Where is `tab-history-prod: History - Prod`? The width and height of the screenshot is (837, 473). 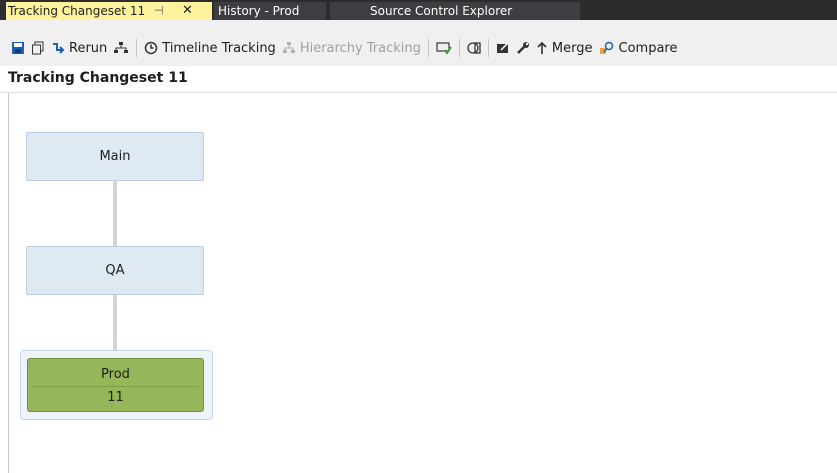
tab-history-prod: History - Prod is located at coordinates (270, 11).